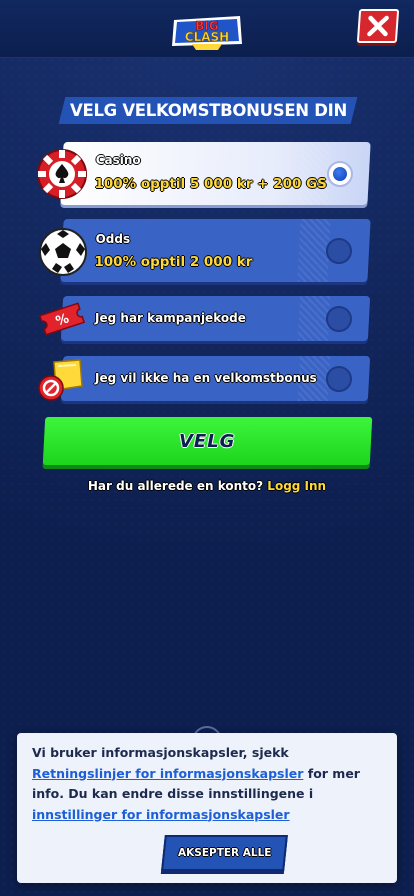 The height and width of the screenshot is (896, 414). I want to click on promo-ticket-icon: %, so click(62, 319).